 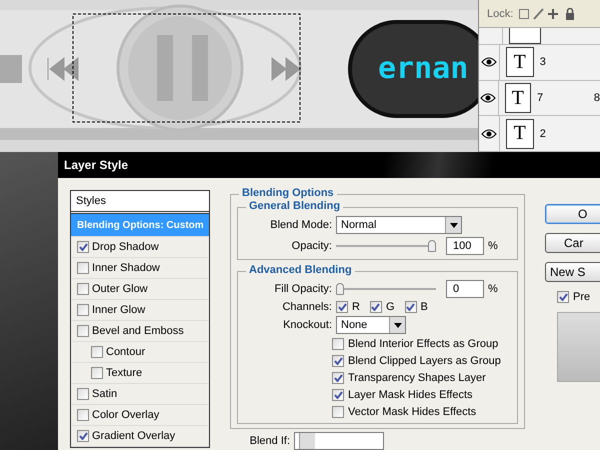 I want to click on dialog-button: Car, so click(x=572, y=243).